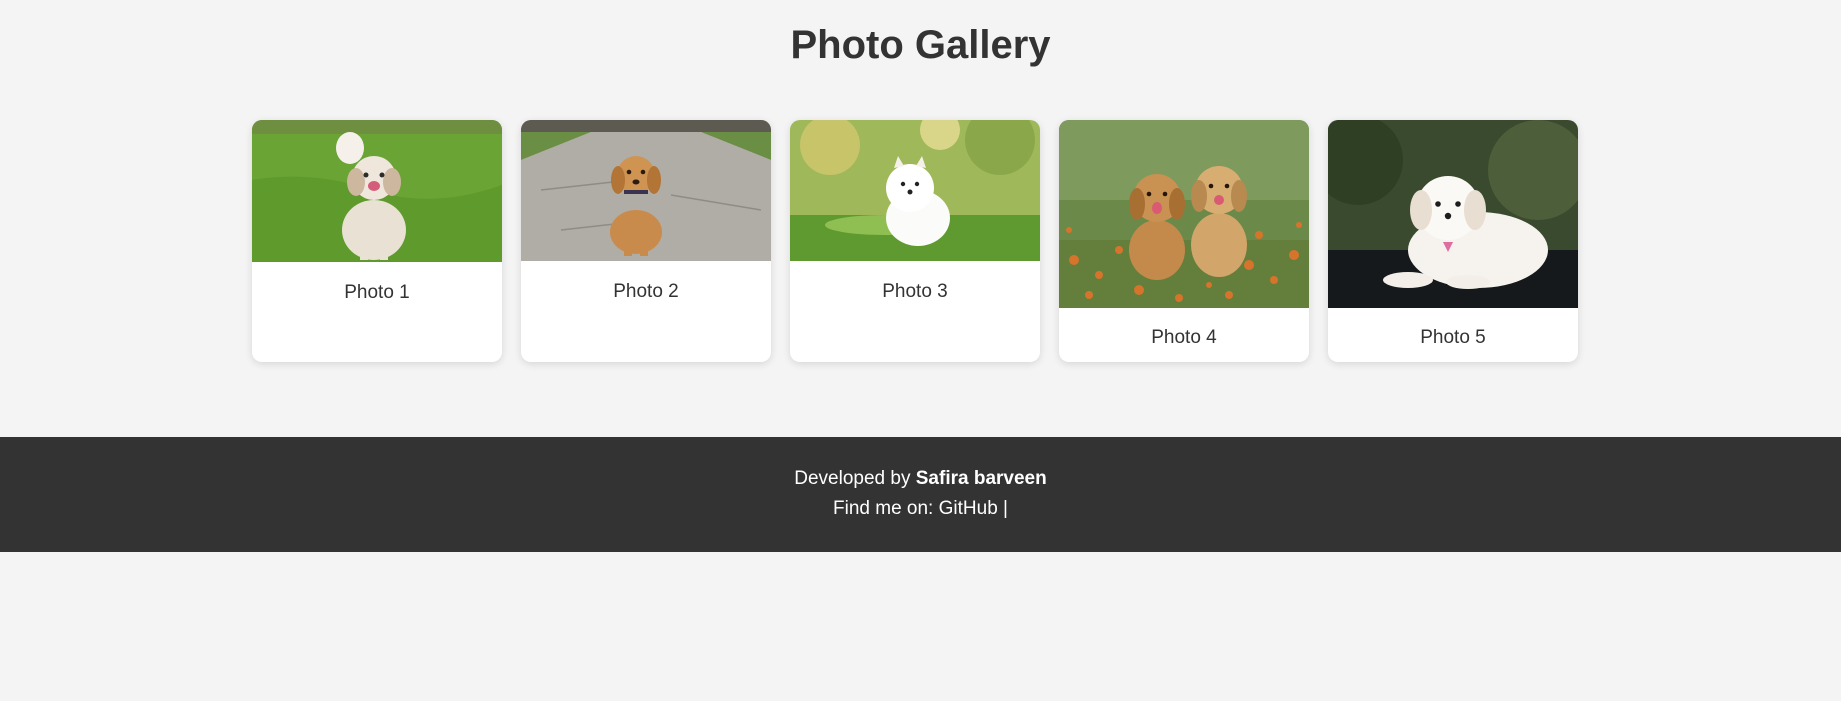  Describe the element at coordinates (852, 478) in the screenshot. I see `developed-by-prefix: Developed by` at that location.